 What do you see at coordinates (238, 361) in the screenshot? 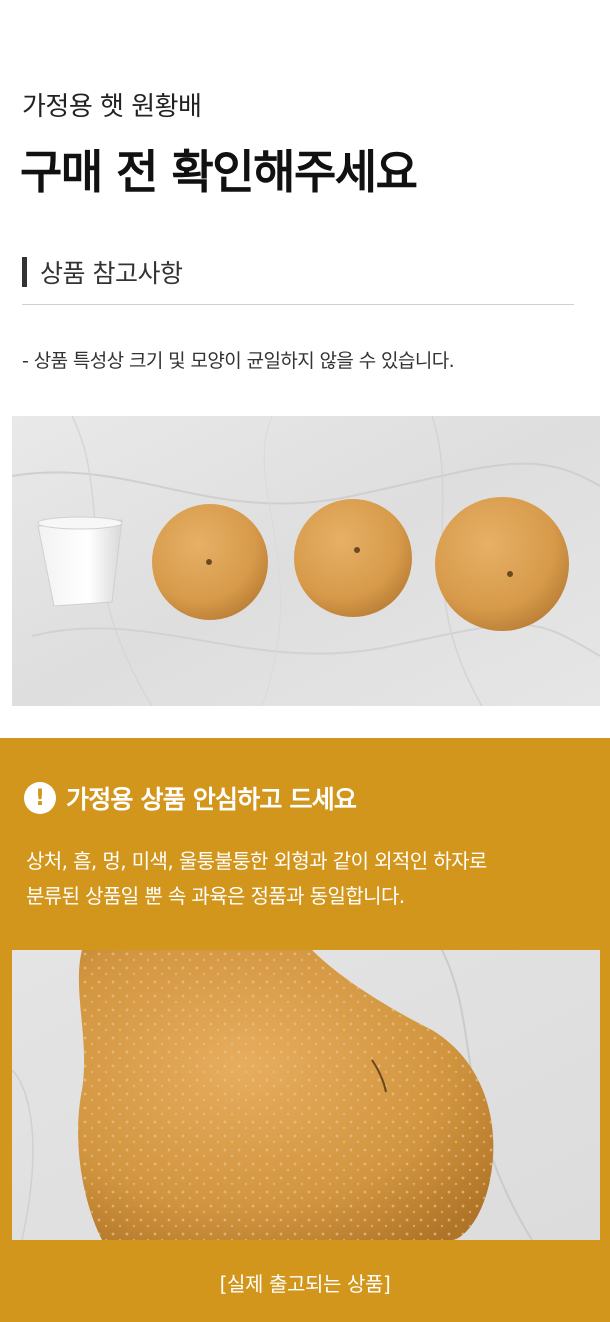
I see `reference-note: - 상품 특성상 크기 및 모양이 균일하지 않을 수 있습니다.` at bounding box center [238, 361].